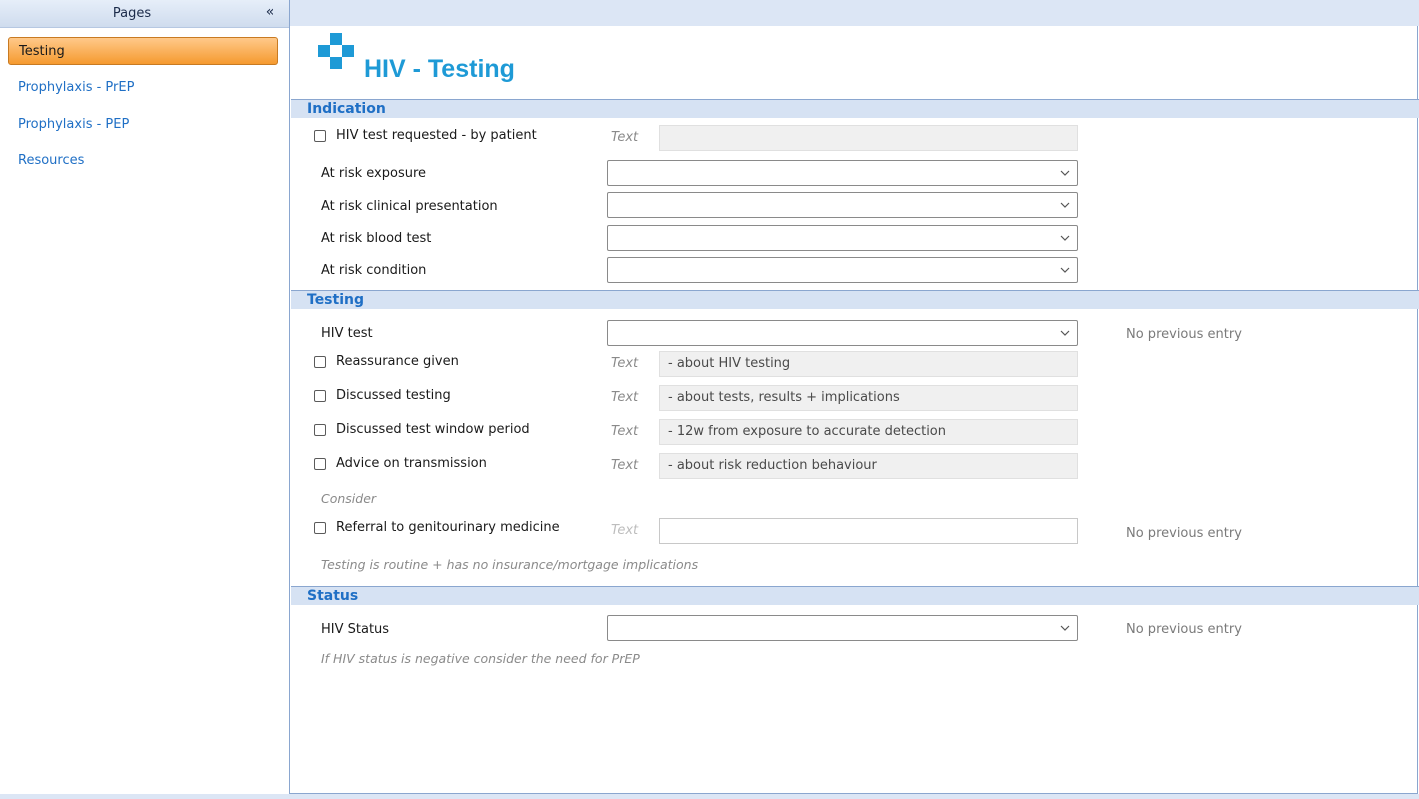  Describe the element at coordinates (868, 466) in the screenshot. I see `advice-transmission-text-field: - about risk reduction behaviour` at that location.